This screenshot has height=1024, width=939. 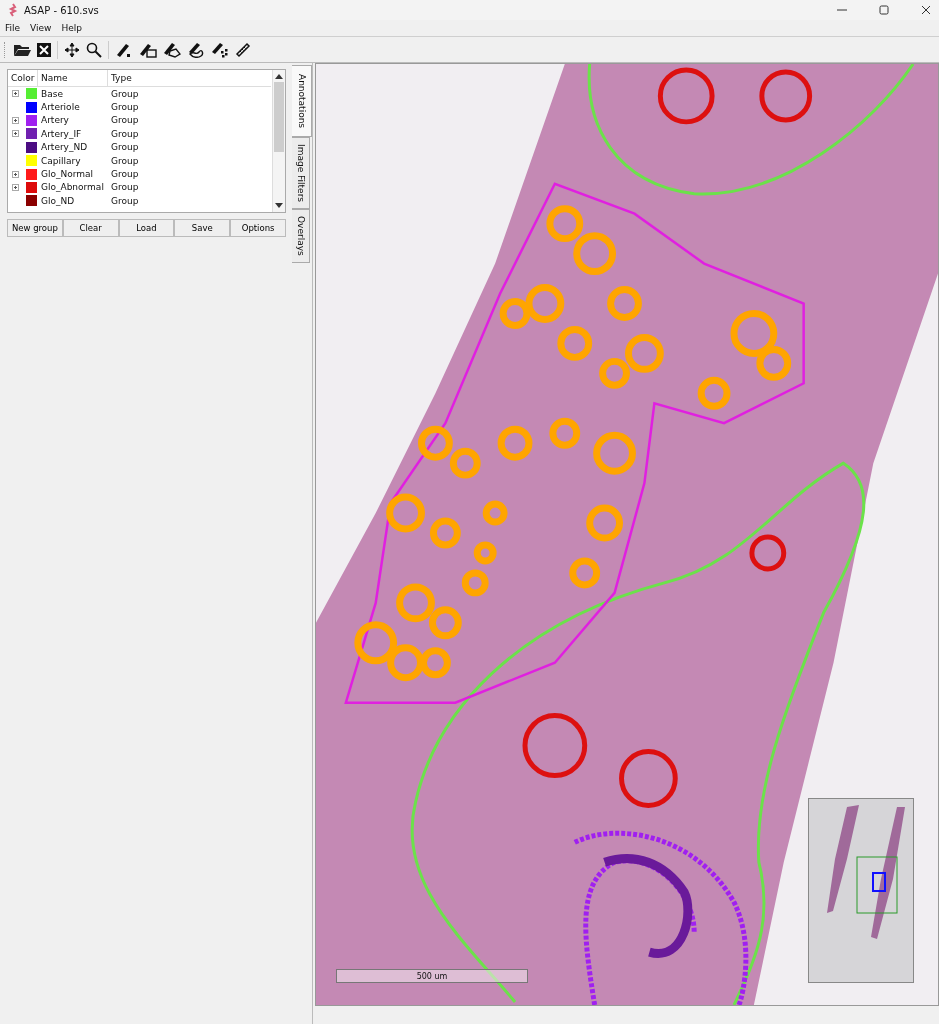 What do you see at coordinates (139, 160) in the screenshot?
I see `annotation-row: Capillary Group` at bounding box center [139, 160].